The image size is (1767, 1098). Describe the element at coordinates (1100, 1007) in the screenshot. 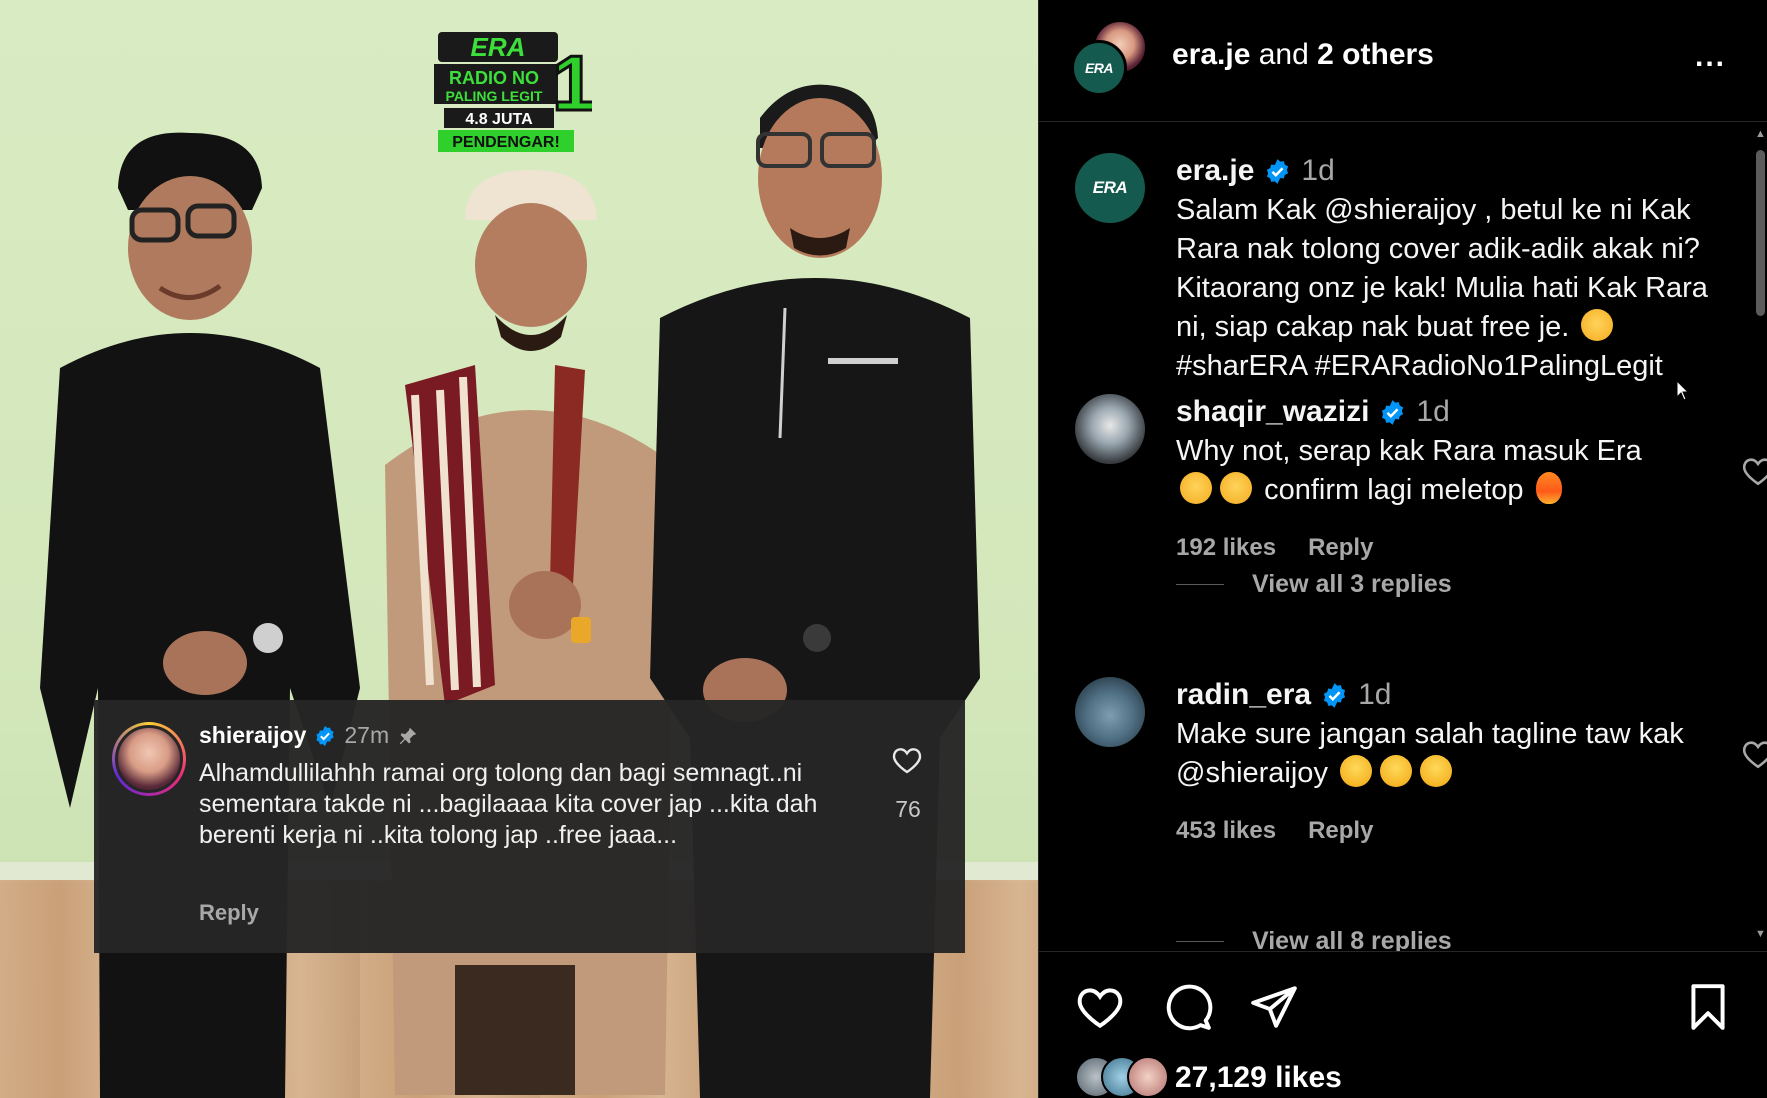

I see `heart-icon` at that location.